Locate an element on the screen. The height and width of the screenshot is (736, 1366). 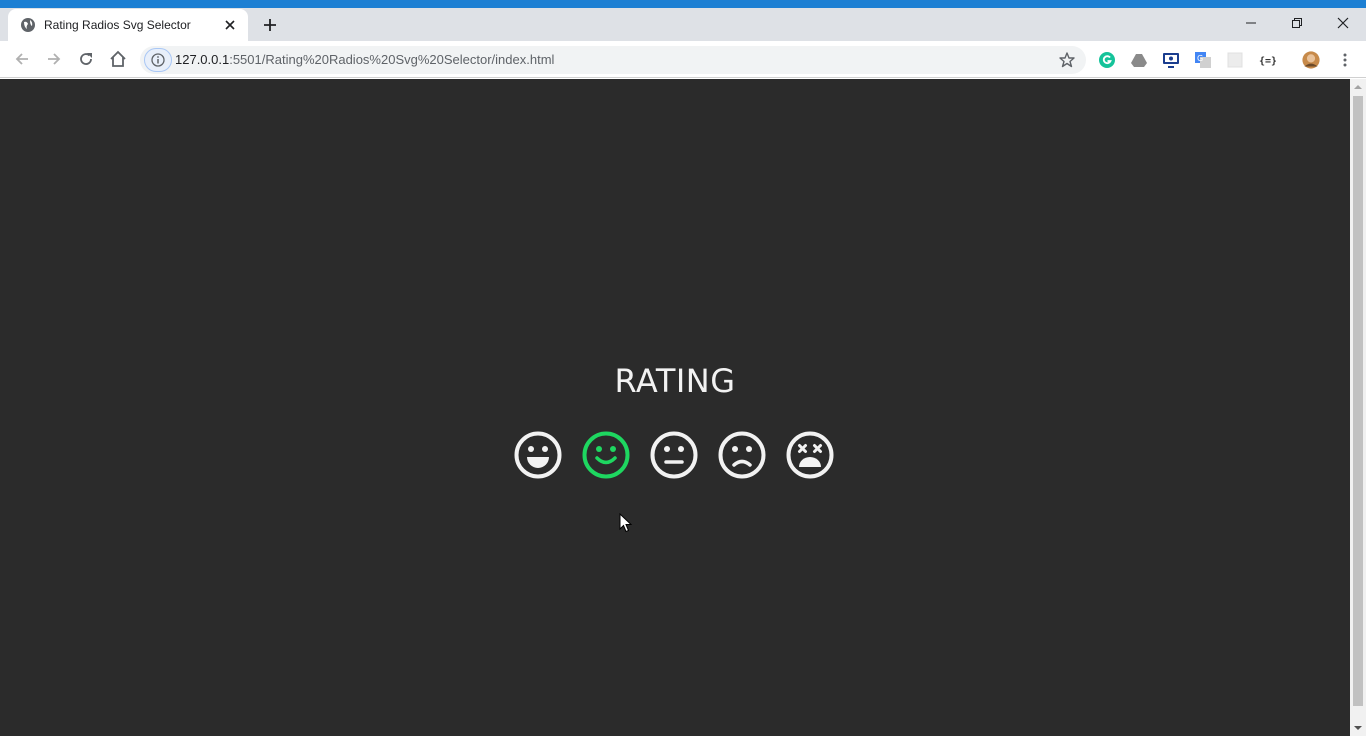
vertical-scrollbar is located at coordinates (1358, 407).